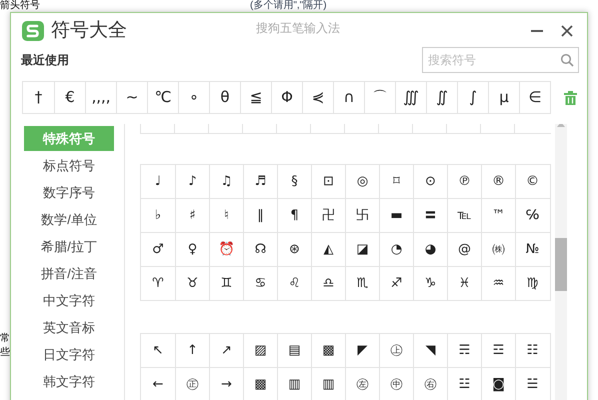  I want to click on close-button, so click(567, 31).